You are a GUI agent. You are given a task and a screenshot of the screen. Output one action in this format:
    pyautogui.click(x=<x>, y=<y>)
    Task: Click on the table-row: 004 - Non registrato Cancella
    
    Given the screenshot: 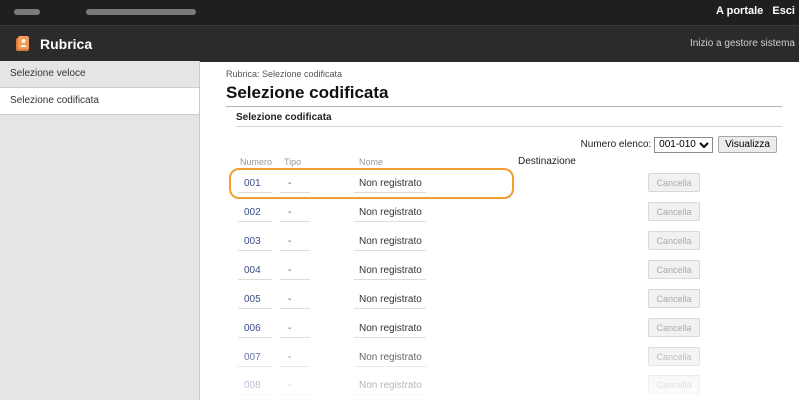 What is the action you would take?
    pyautogui.click(x=499, y=271)
    